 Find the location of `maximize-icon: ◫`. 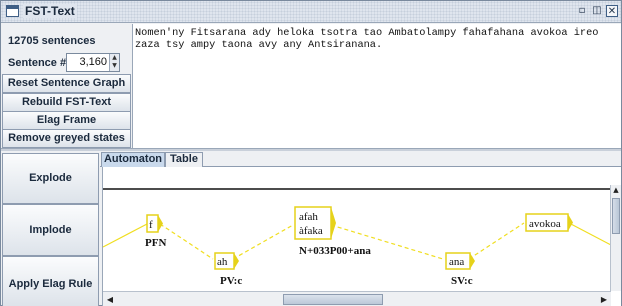

maximize-icon: ◫ is located at coordinates (597, 11).